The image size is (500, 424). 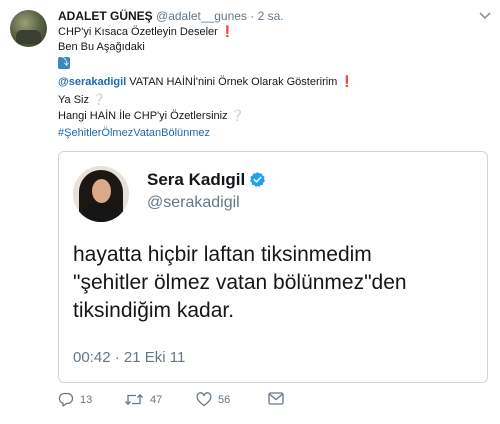 What do you see at coordinates (232, 82) in the screenshot?
I see `tweet-text: VATAN HAİNİ'nini Örnek Olarak Gösteririm` at bounding box center [232, 82].